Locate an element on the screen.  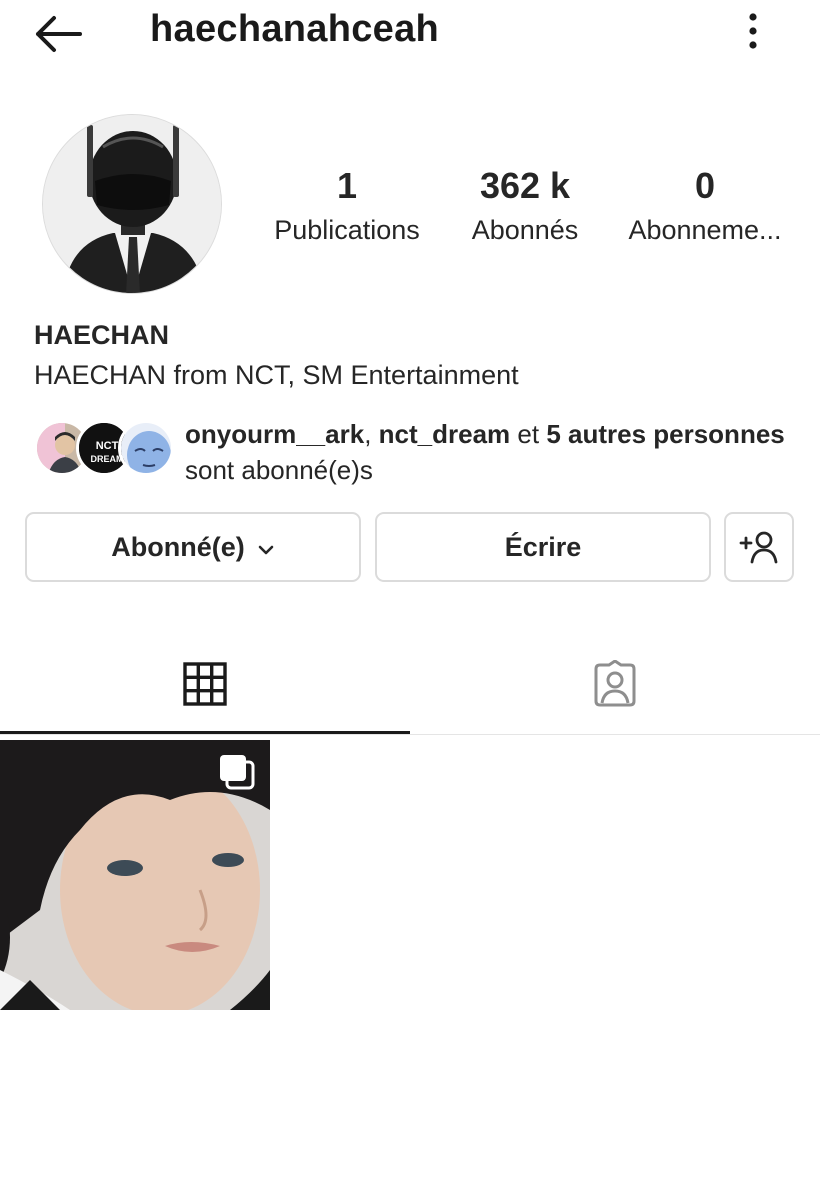
posts-count: 1 Publications is located at coordinates (347, 207).